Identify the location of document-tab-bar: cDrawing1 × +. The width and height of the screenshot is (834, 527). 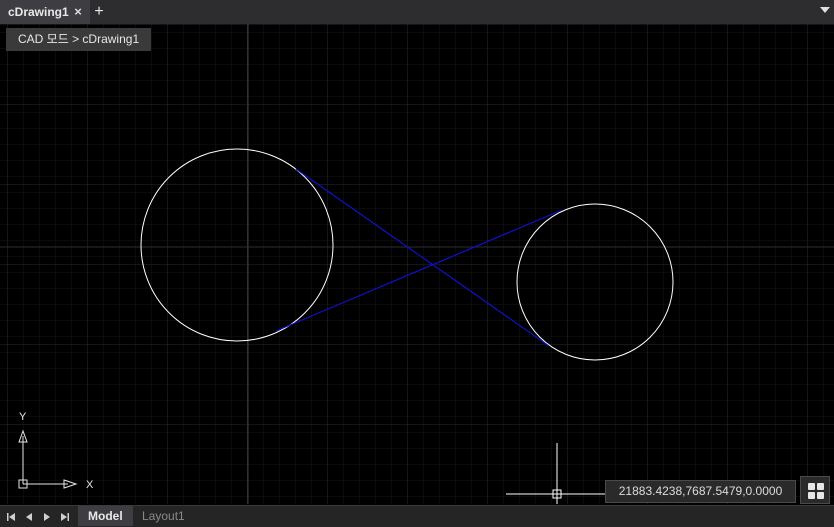
(417, 12).